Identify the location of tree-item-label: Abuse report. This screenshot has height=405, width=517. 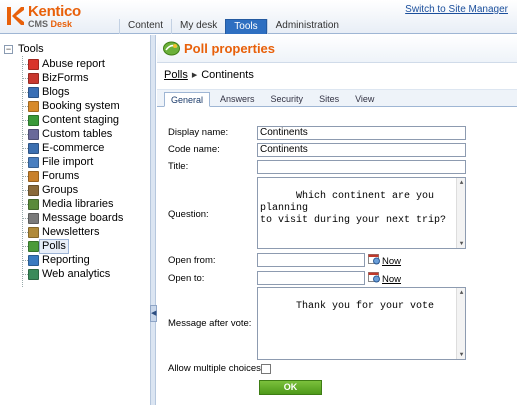
(73, 63).